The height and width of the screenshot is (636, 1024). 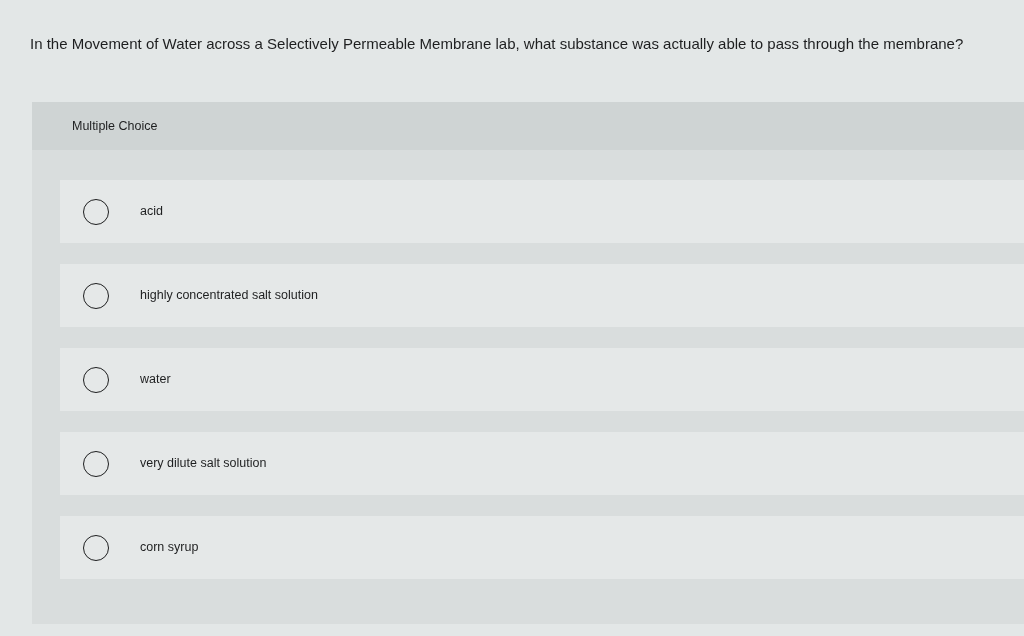 I want to click on option-label: water, so click(x=155, y=380).